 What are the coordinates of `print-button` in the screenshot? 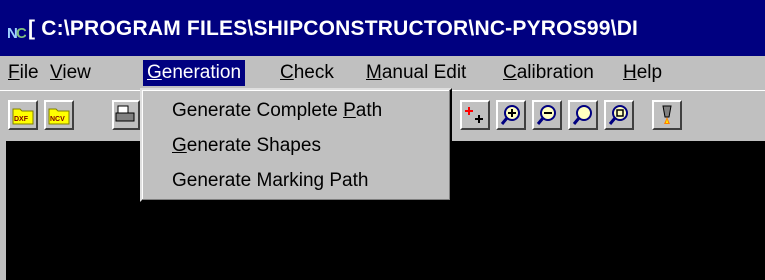 It's located at (126, 115).